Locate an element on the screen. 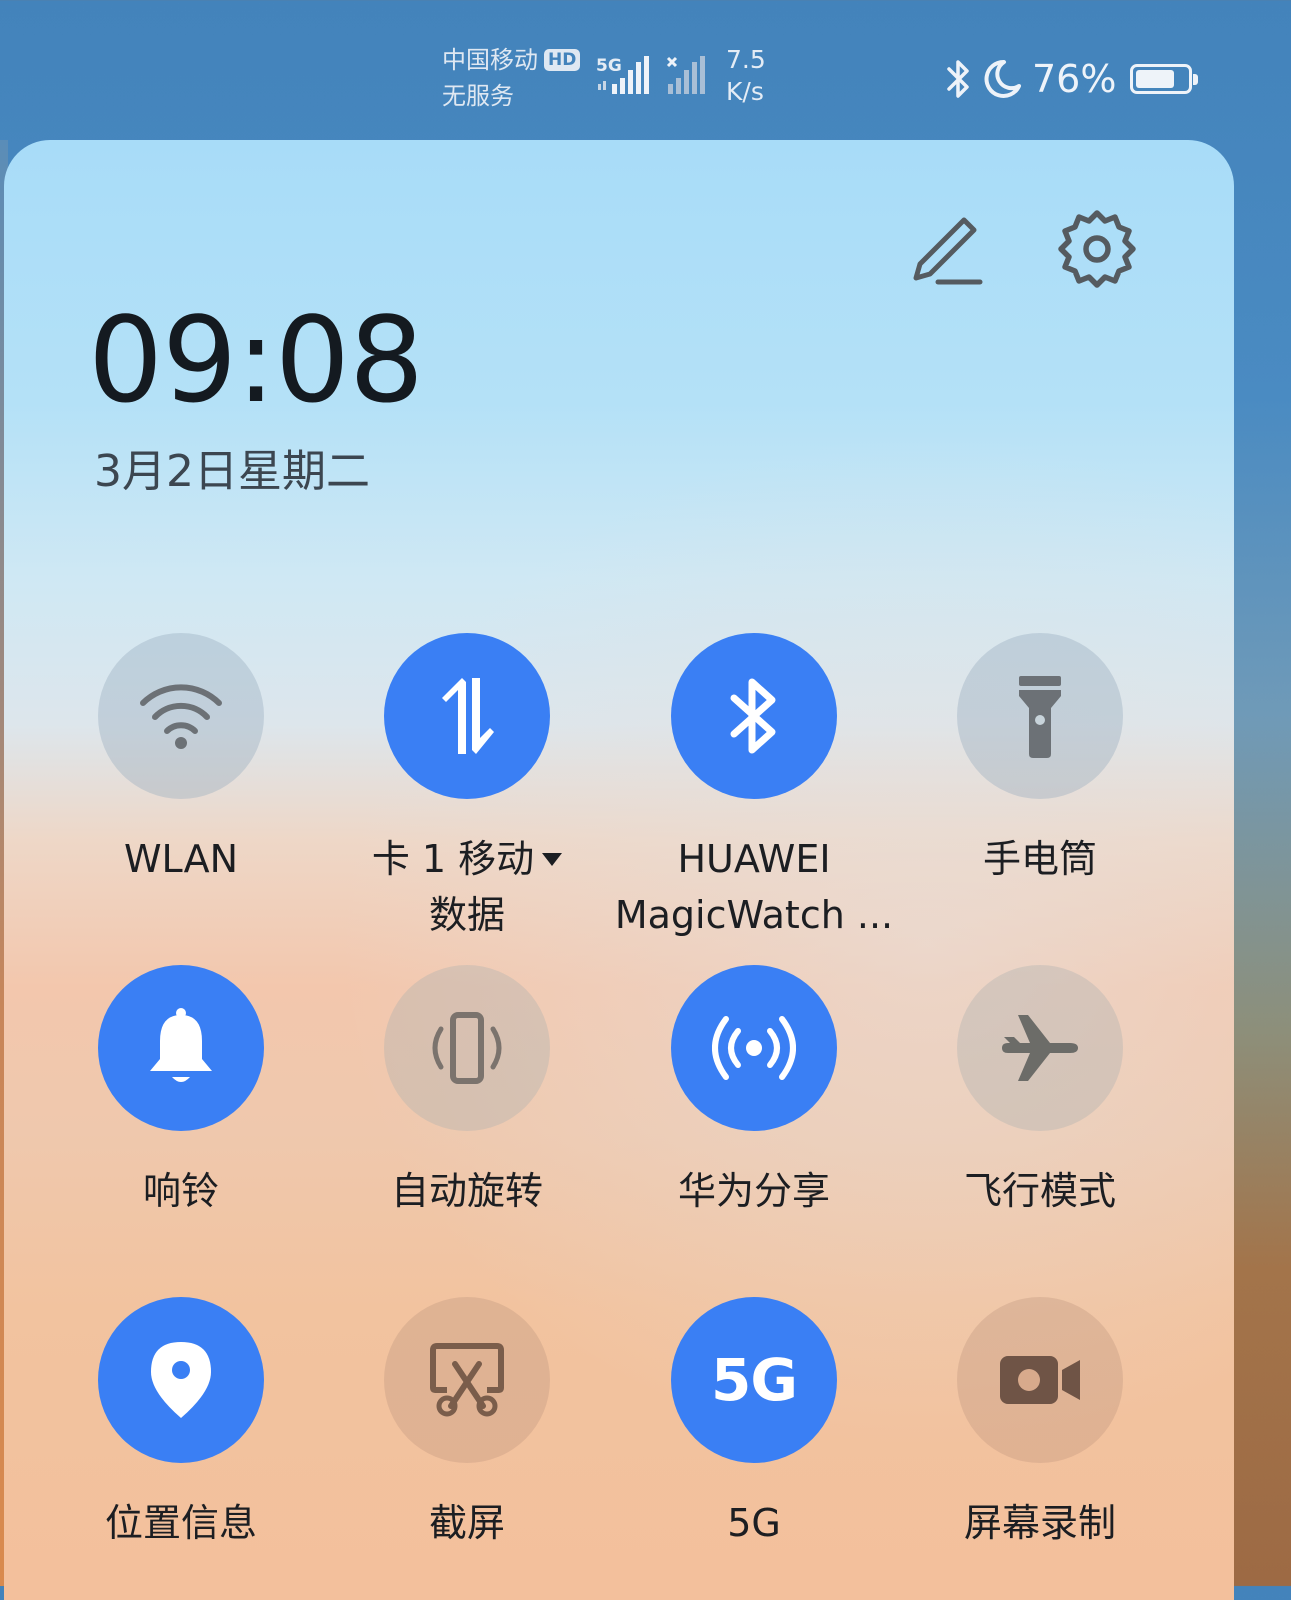 The height and width of the screenshot is (1600, 1291). mobile-data-toggle is located at coordinates (467, 716).